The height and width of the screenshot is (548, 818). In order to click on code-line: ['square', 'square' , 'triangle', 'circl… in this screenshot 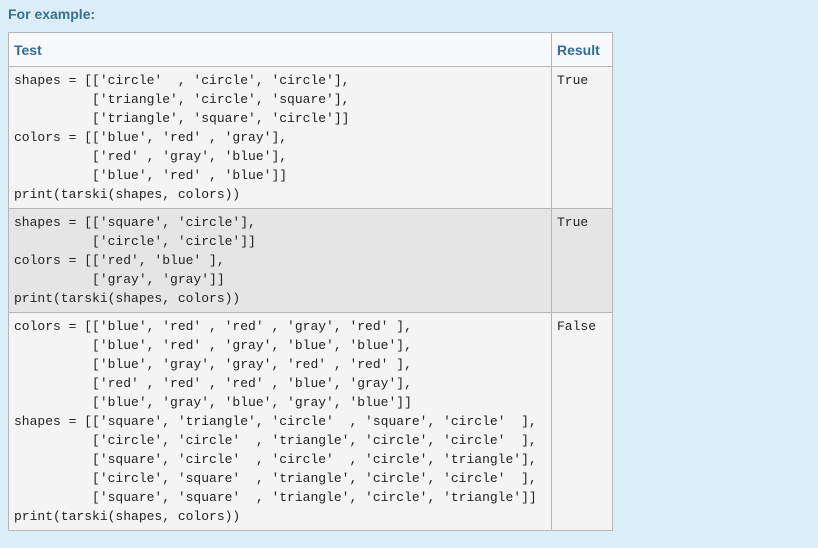, I will do `click(275, 497)`.